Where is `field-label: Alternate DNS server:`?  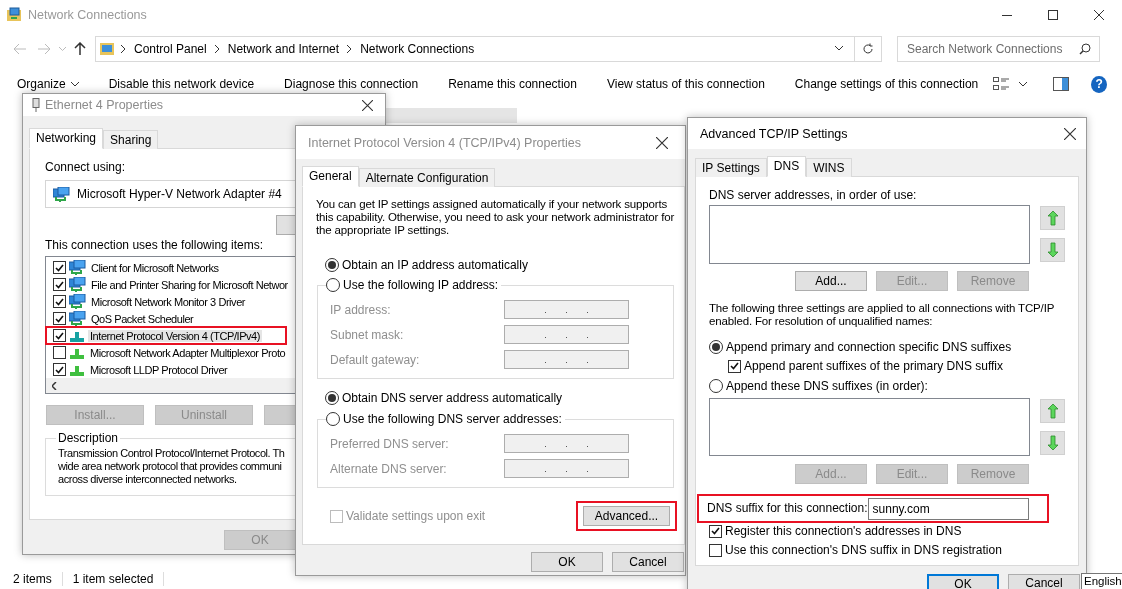 field-label: Alternate DNS server: is located at coordinates (389, 468).